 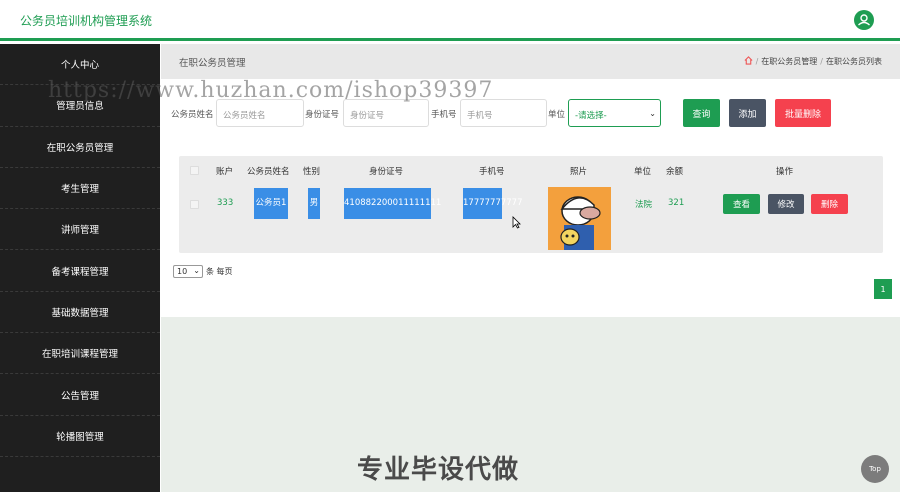 What do you see at coordinates (516, 224) in the screenshot?
I see `mouse-cursor-icon` at bounding box center [516, 224].